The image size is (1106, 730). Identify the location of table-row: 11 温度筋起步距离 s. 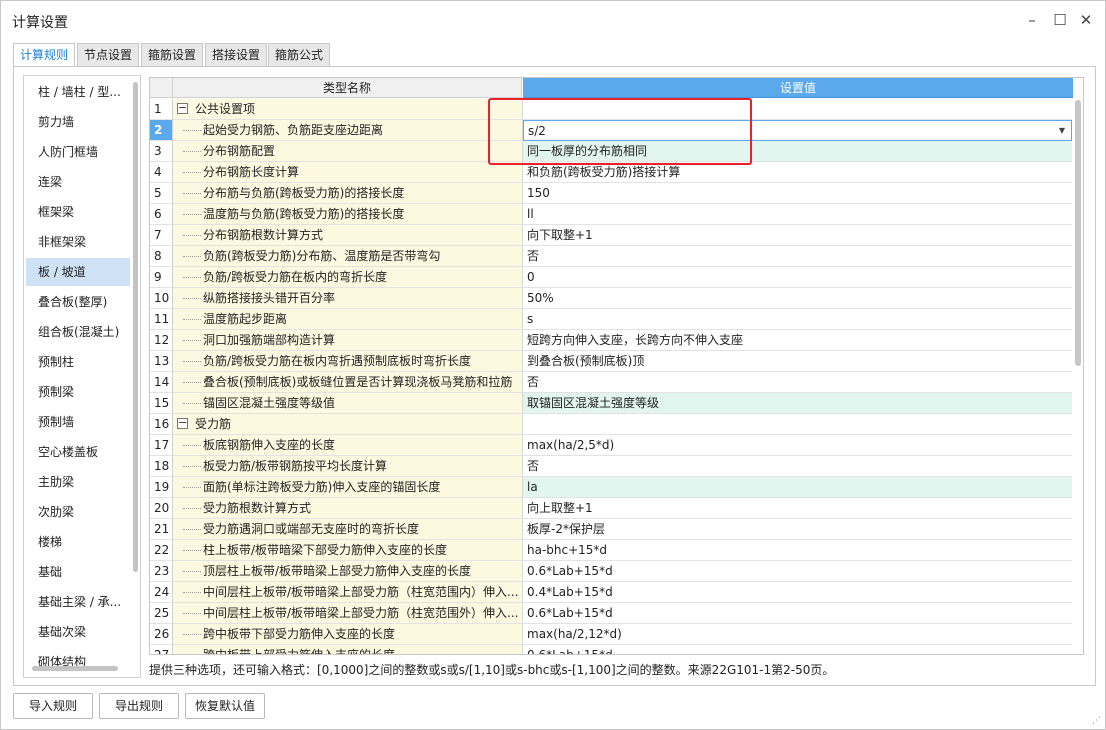
(611, 319).